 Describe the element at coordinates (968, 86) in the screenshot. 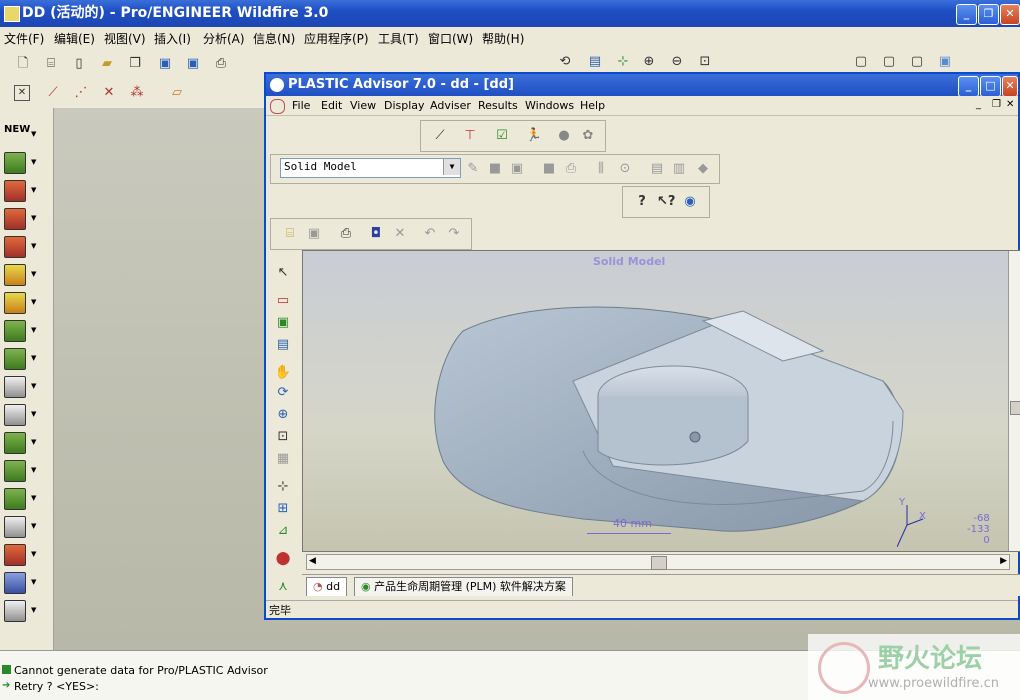

I see `plastic-minimize-button: _` at that location.